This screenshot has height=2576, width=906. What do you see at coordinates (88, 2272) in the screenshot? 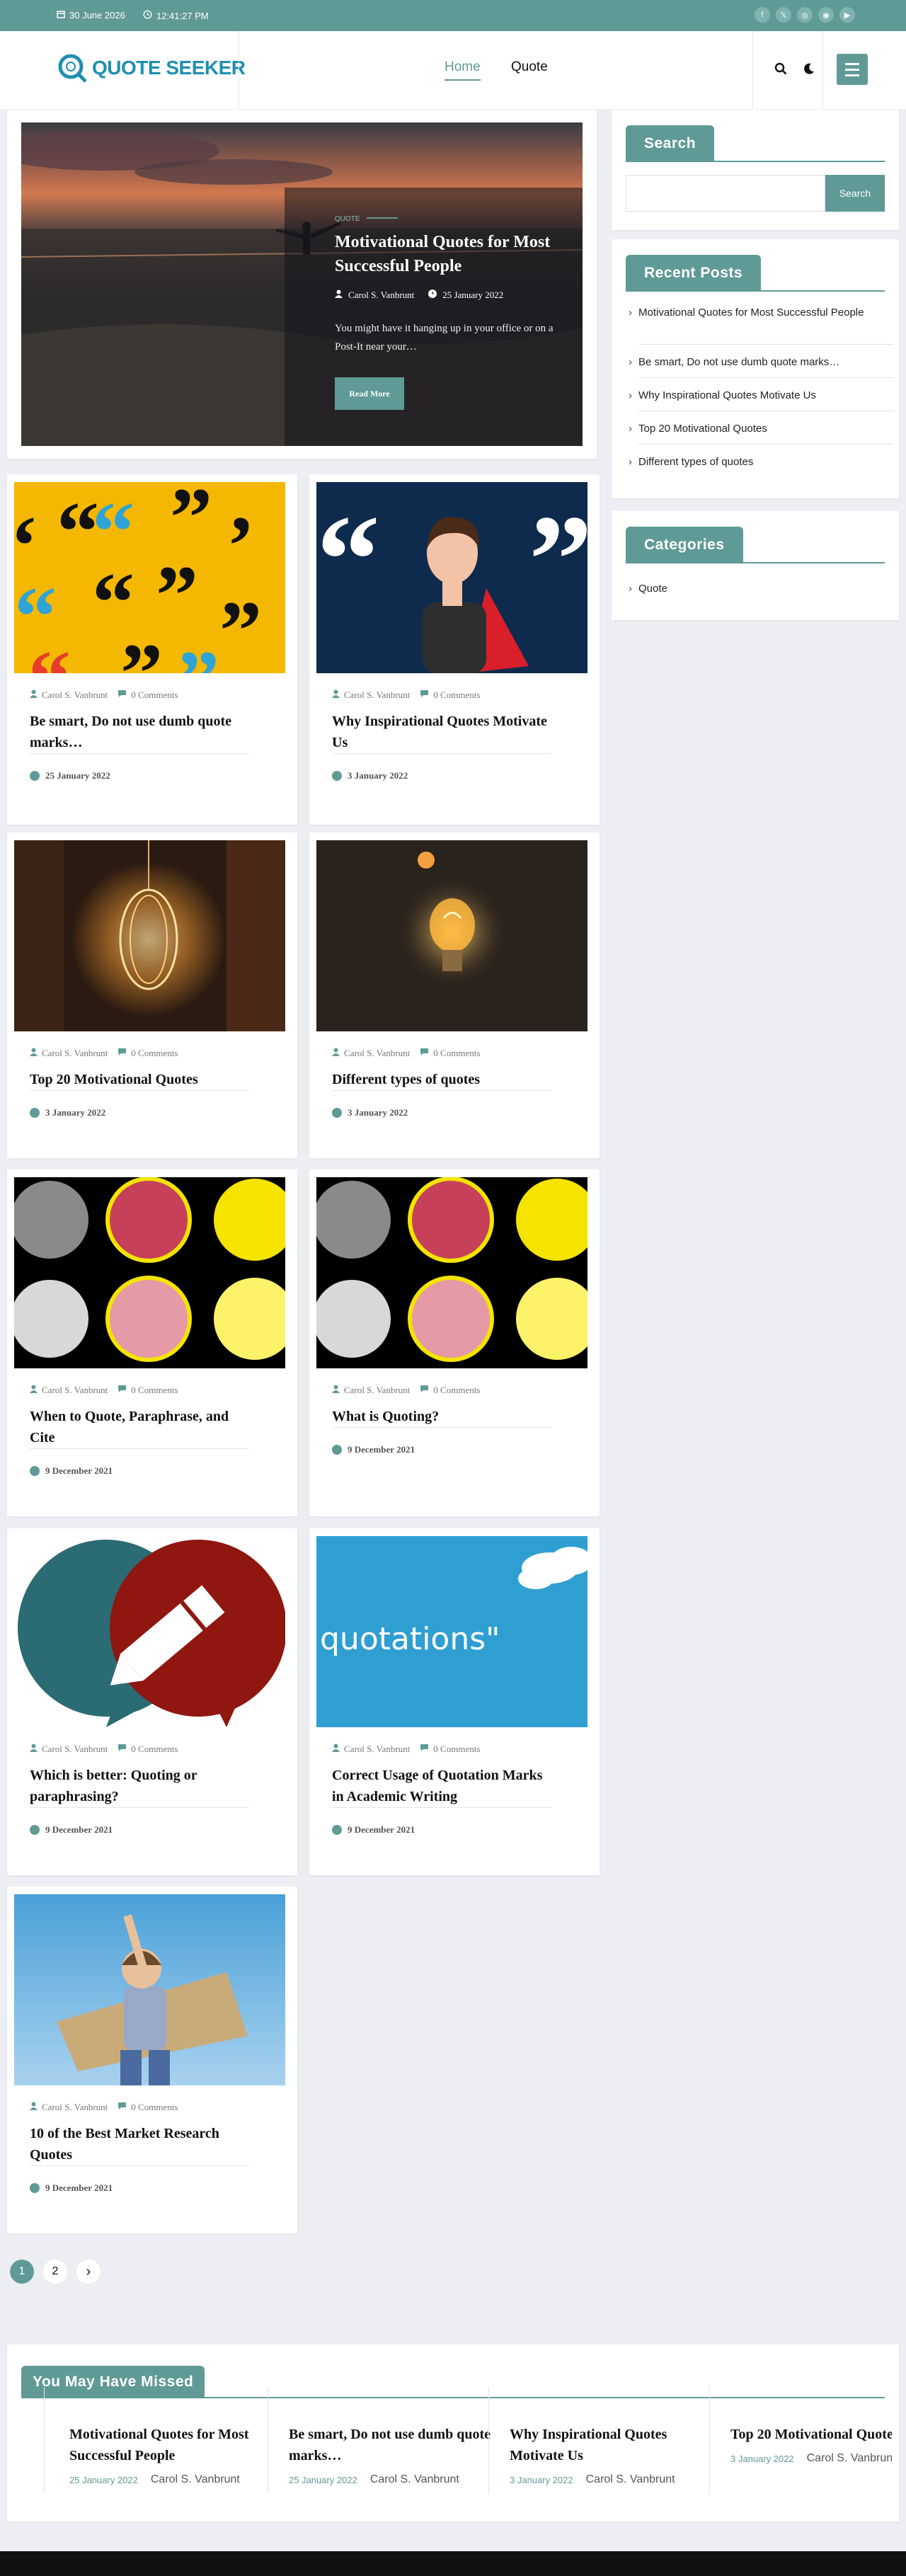
I see `next-page-icon: ›` at bounding box center [88, 2272].